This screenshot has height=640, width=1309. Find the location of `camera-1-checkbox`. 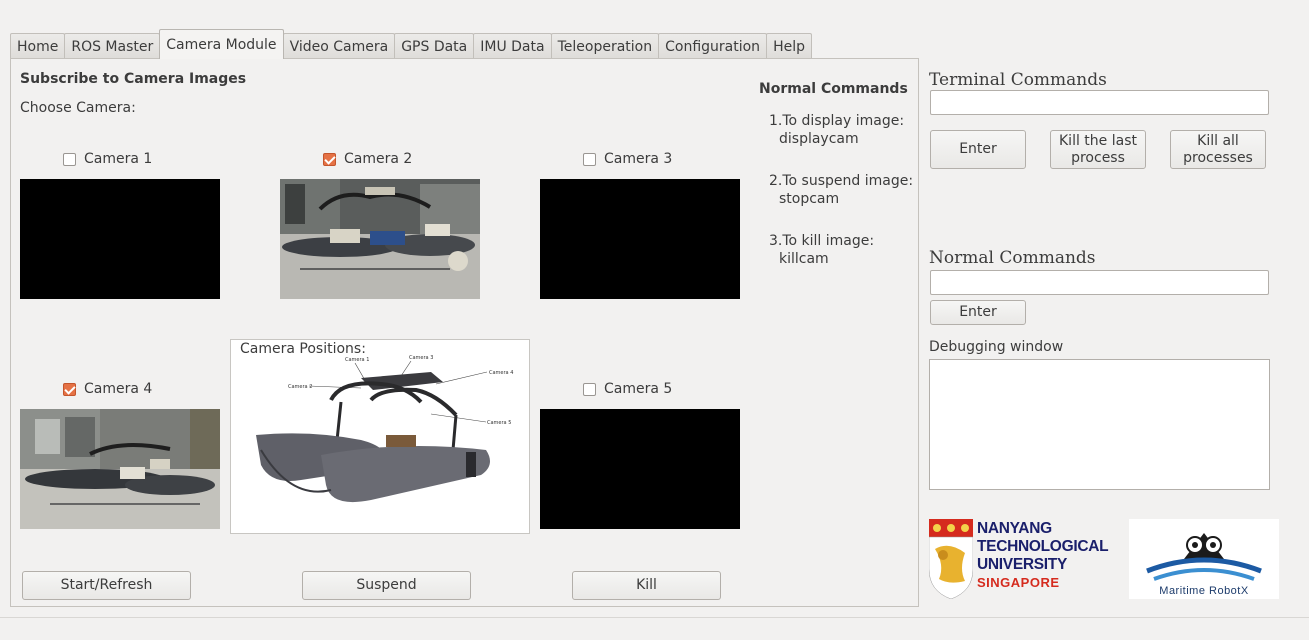

camera-1-checkbox is located at coordinates (69, 159).